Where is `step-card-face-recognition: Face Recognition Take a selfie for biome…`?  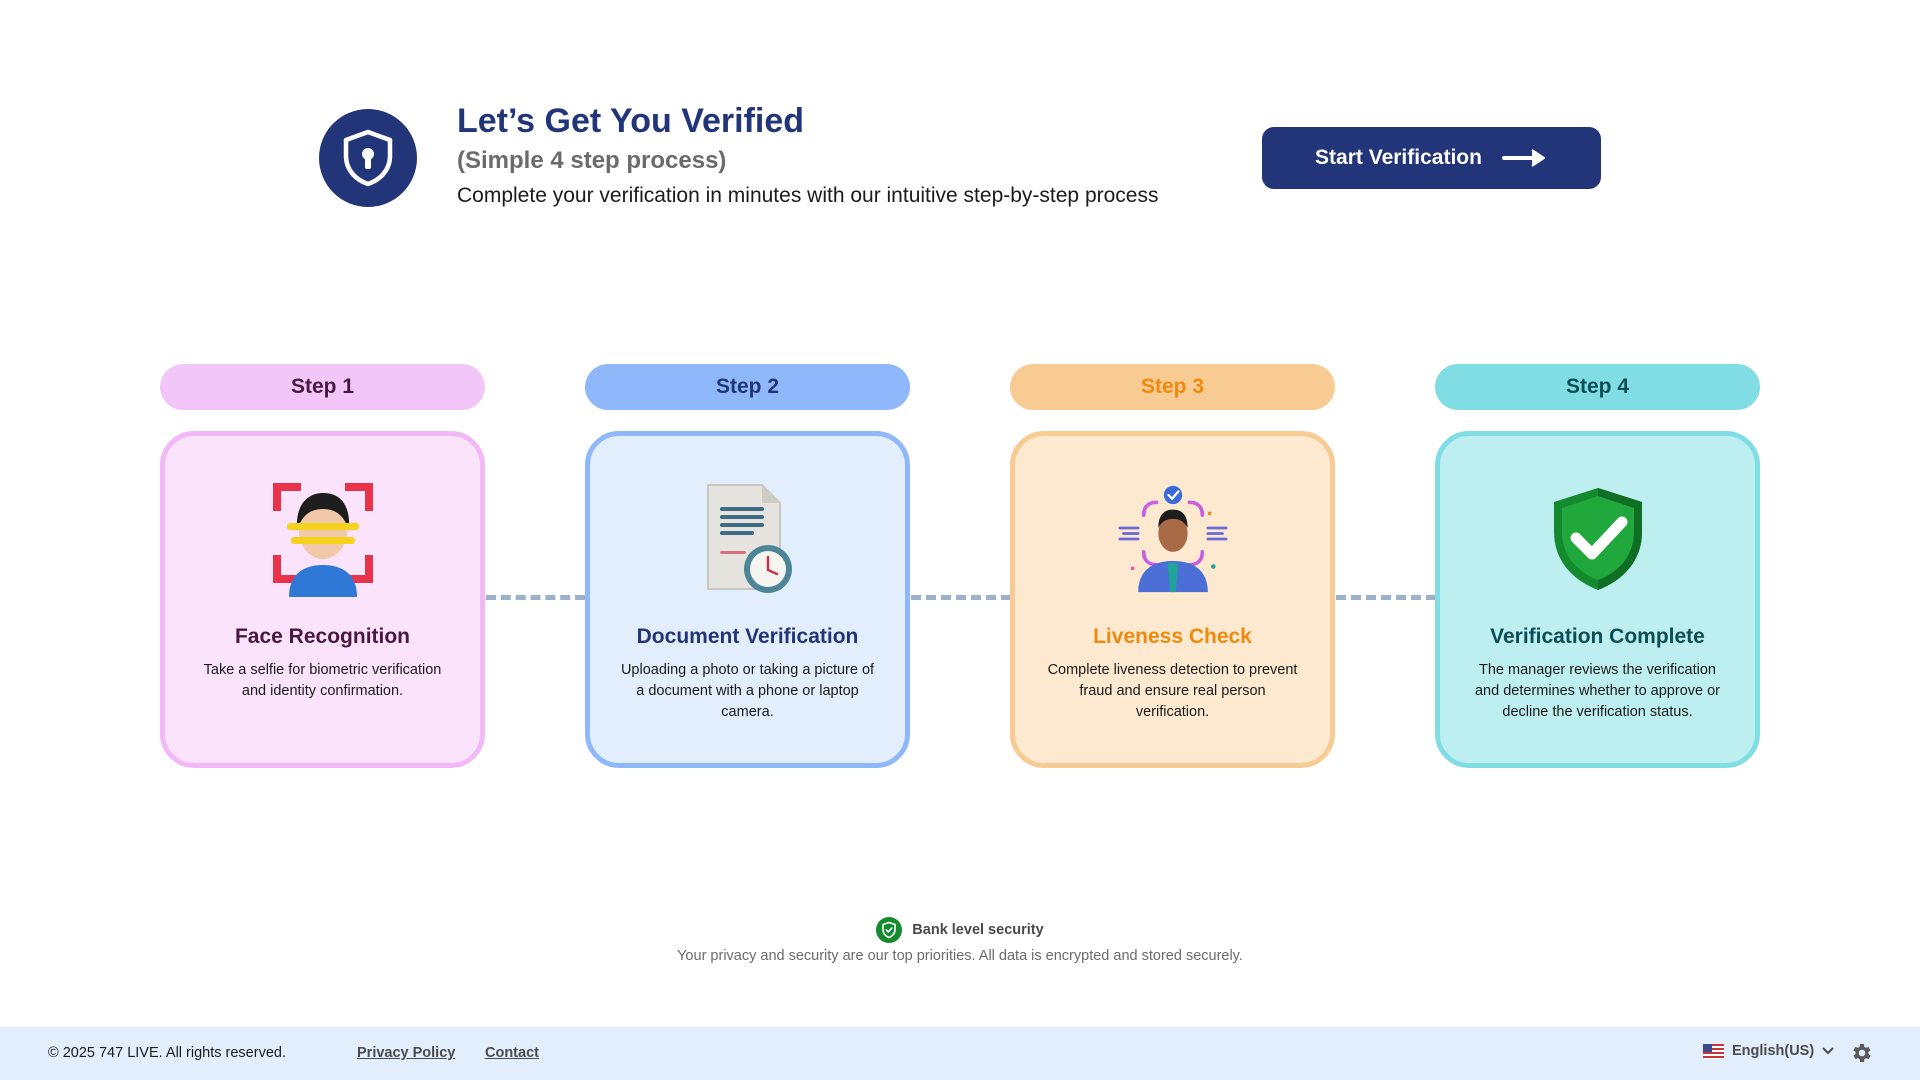 step-card-face-recognition: Face Recognition Take a selfie for biome… is located at coordinates (322, 599).